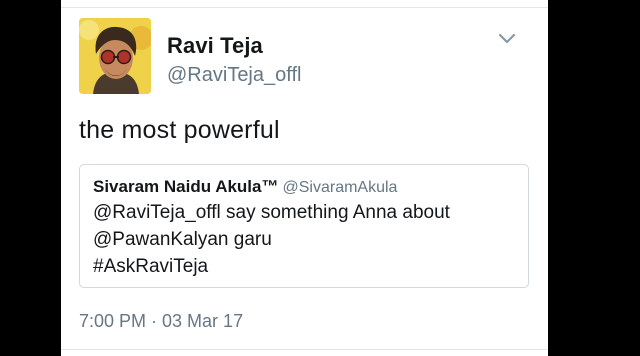 The image size is (640, 356). What do you see at coordinates (150, 267) in the screenshot?
I see `quoted-tweet-hashtag: #AskRaviTeja` at bounding box center [150, 267].